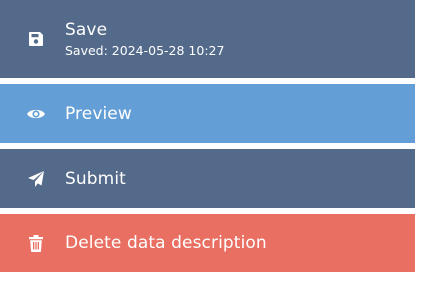  I want to click on eye-icon, so click(36, 114).